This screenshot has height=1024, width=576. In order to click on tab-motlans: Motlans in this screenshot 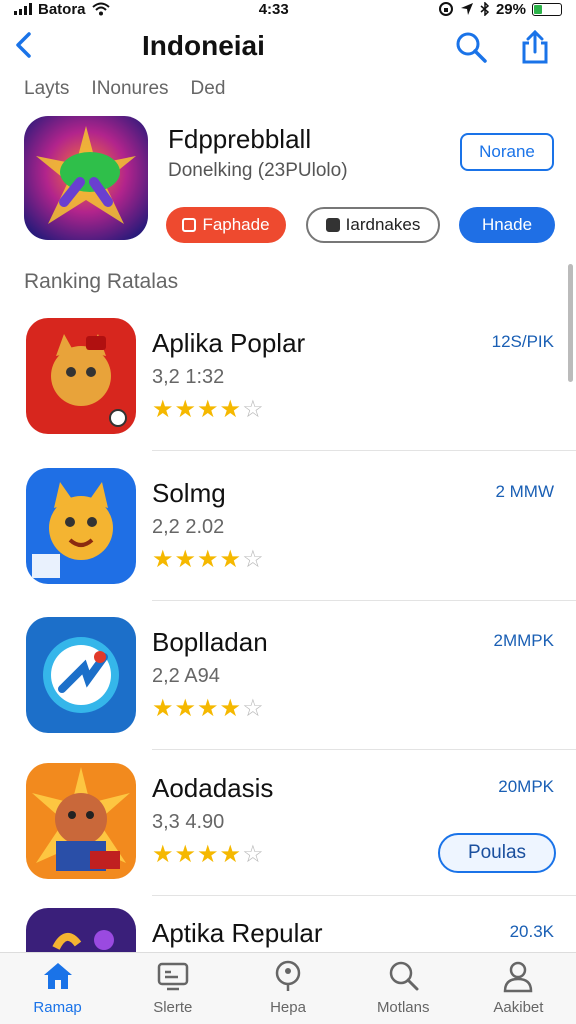, I will do `click(403, 988)`.